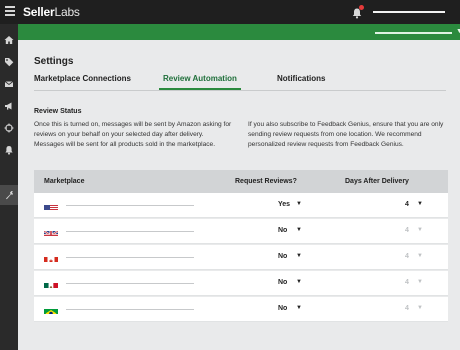 The image size is (460, 350). Describe the element at coordinates (9, 106) in the screenshot. I see `megaphone-icon` at that location.